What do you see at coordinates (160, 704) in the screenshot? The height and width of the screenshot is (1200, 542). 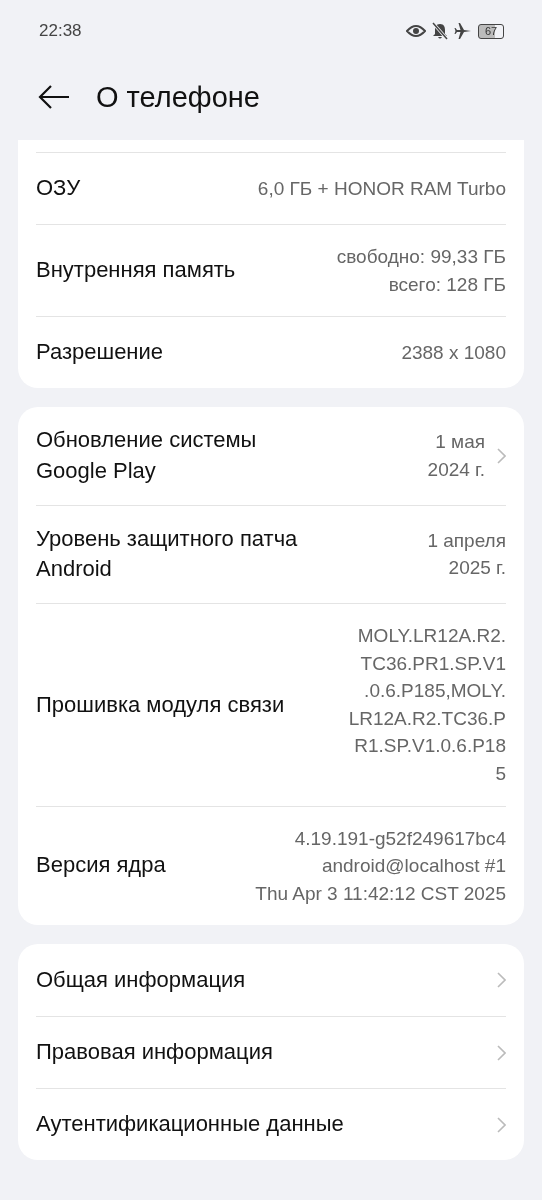 I see `row-label: Прошивка модуля связи` at bounding box center [160, 704].